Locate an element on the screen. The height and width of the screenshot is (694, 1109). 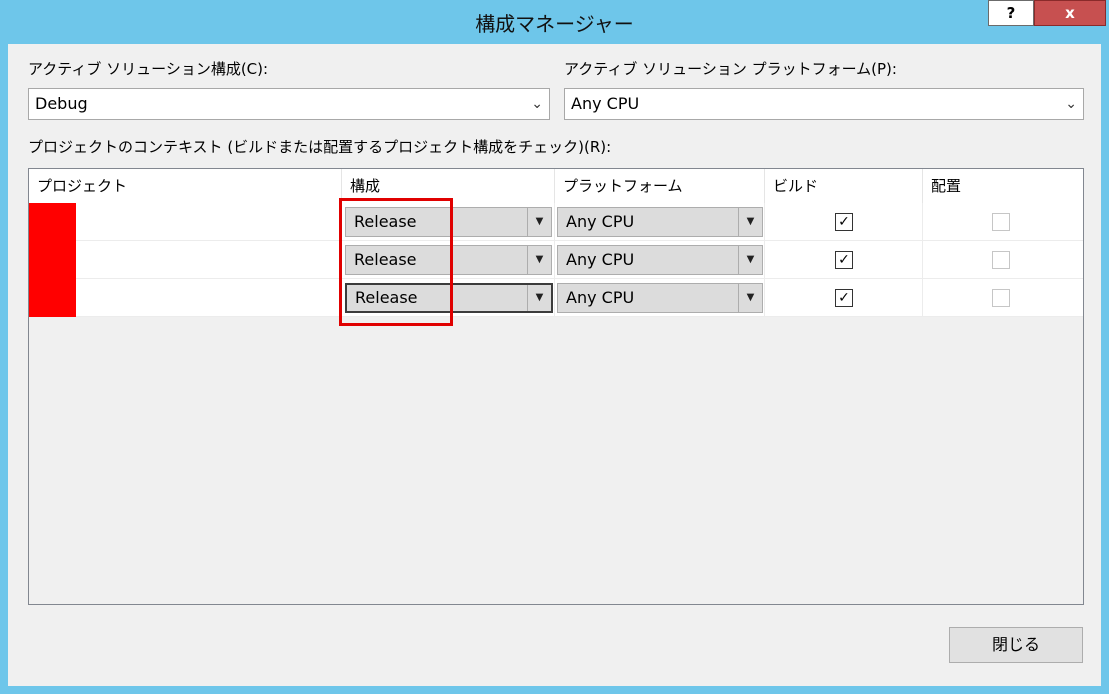
active-platform-combo: Any CPU ⌄ is located at coordinates (824, 104).